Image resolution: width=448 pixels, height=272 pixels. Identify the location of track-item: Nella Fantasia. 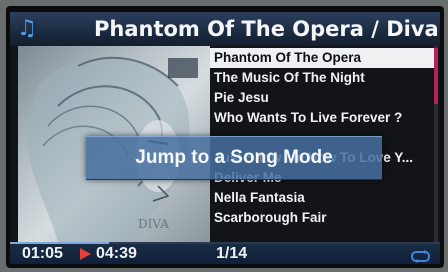
(322, 198).